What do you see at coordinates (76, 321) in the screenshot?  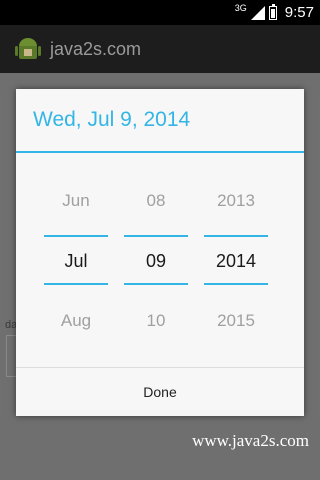 I see `month-next: Aug` at bounding box center [76, 321].